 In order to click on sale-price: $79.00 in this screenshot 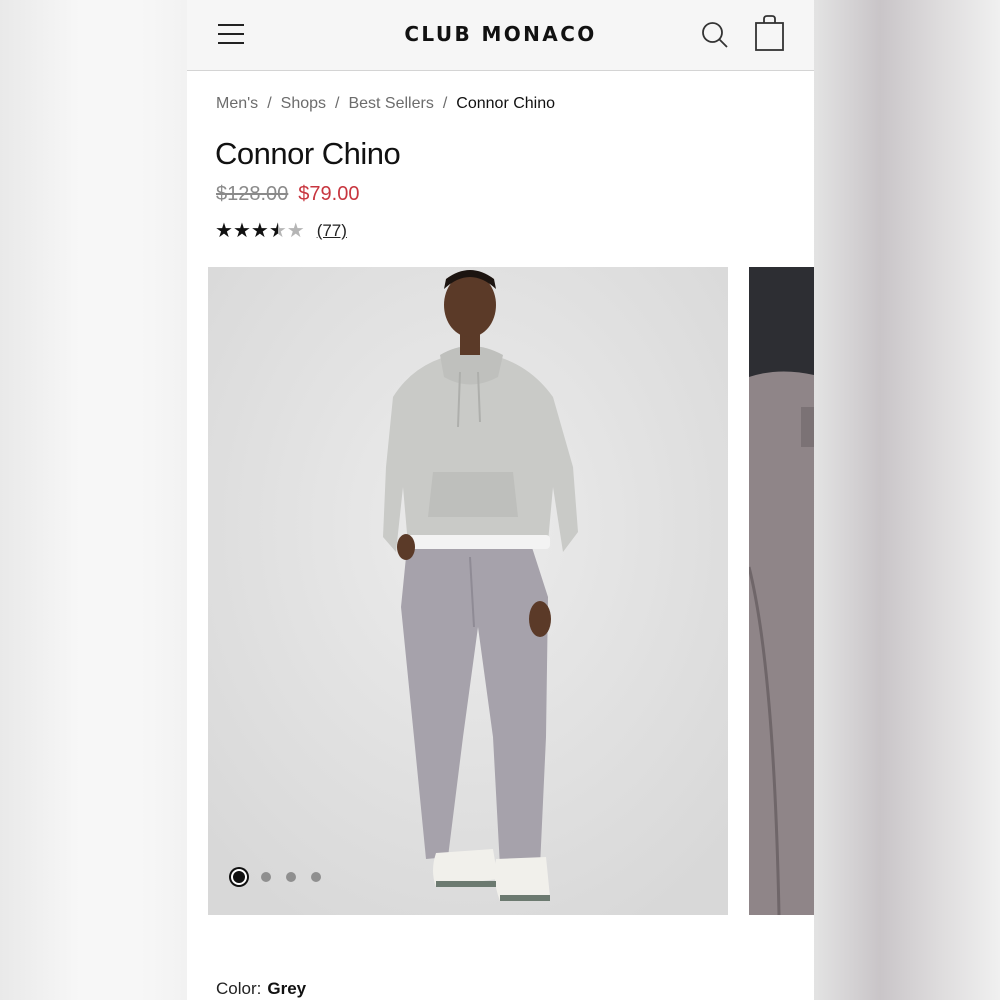, I will do `click(329, 194)`.